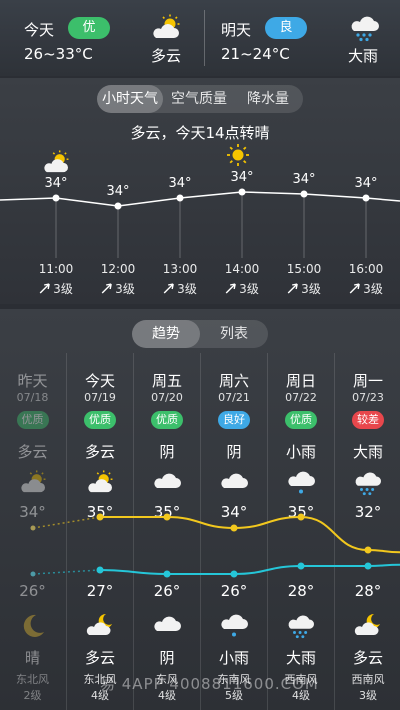 This screenshot has width=400, height=710. Describe the element at coordinates (300, 531) in the screenshot. I see `daily-column: 周日 07/22 优质 小雨 35° 28° 大雨 西南风 4级` at that location.